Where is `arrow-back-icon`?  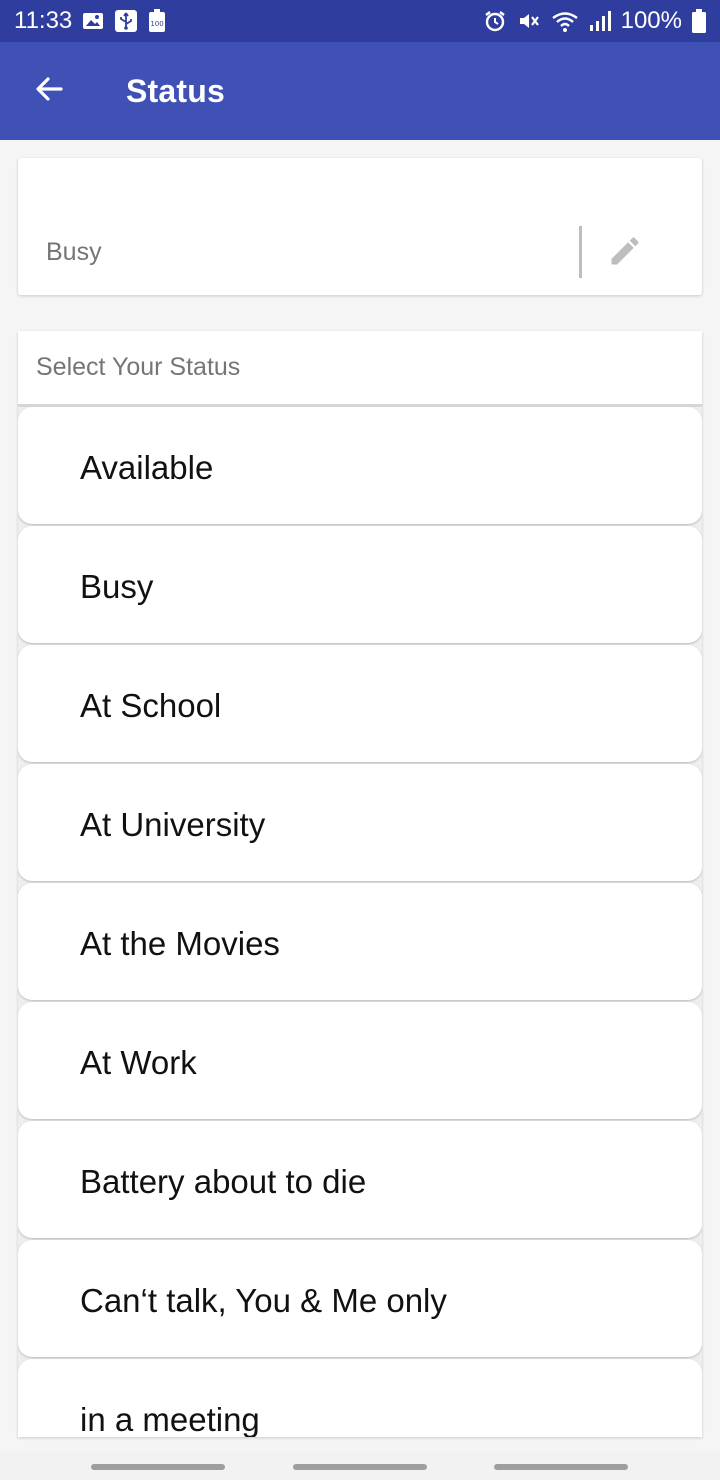
arrow-back-icon is located at coordinates (49, 91).